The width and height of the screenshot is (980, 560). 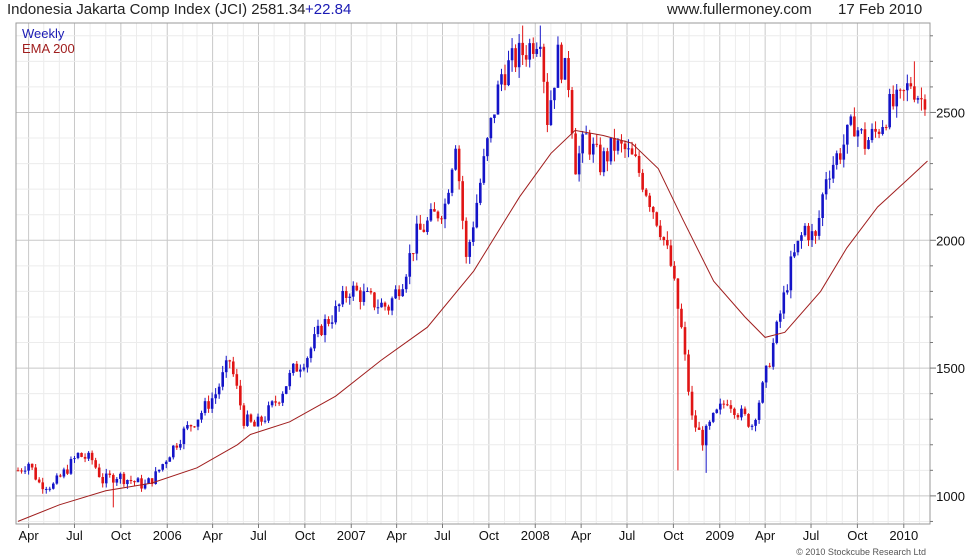 I want to click on x-tick-label: Oct, so click(x=121, y=535).